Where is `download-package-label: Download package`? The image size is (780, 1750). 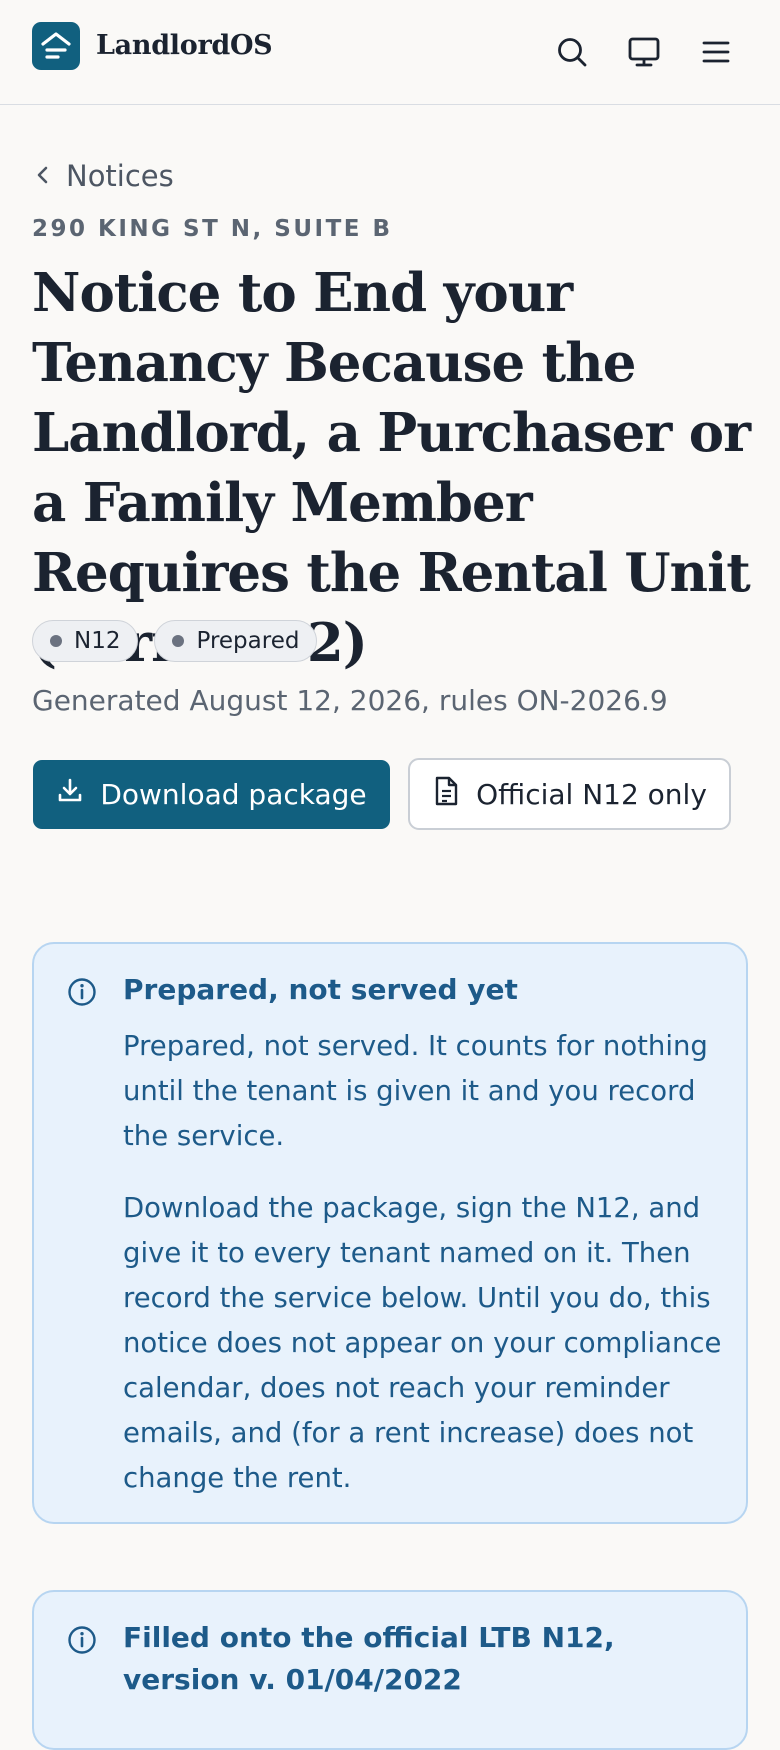
download-package-label: Download package is located at coordinates (233, 794).